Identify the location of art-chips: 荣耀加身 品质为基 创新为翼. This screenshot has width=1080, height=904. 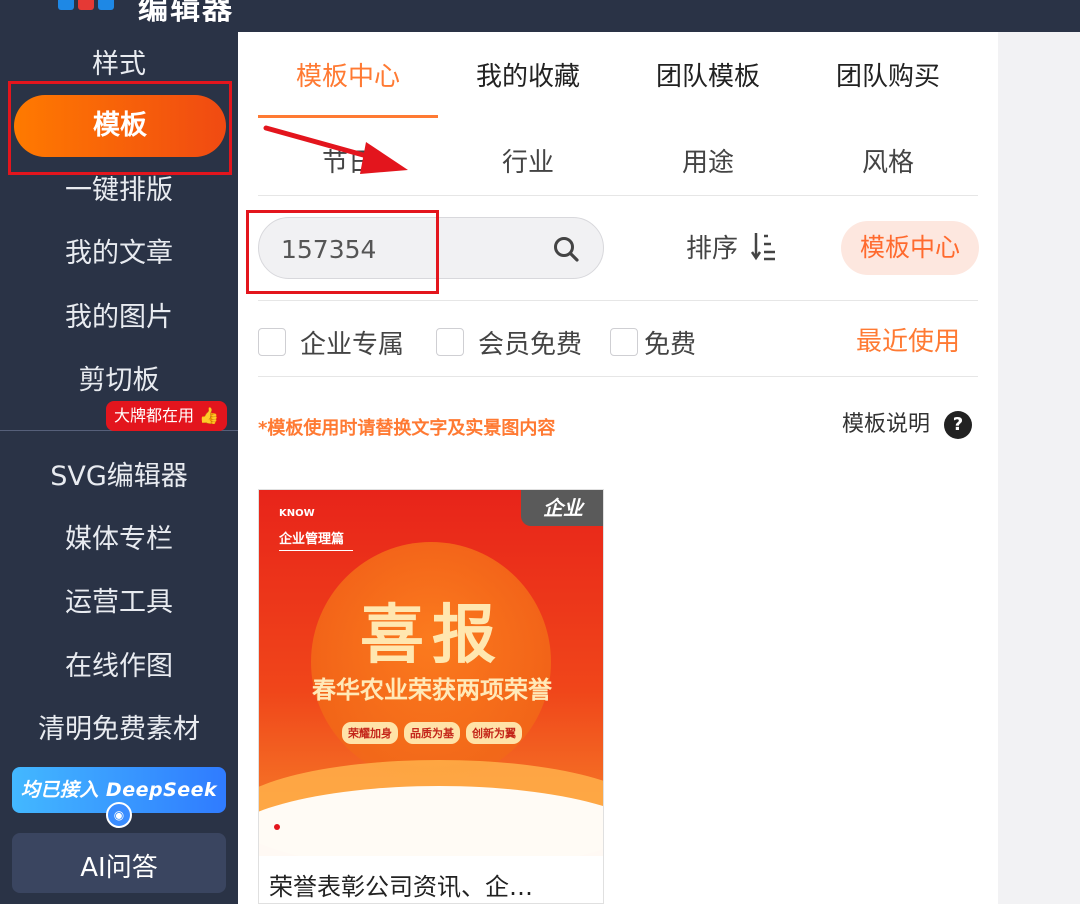
(431, 733).